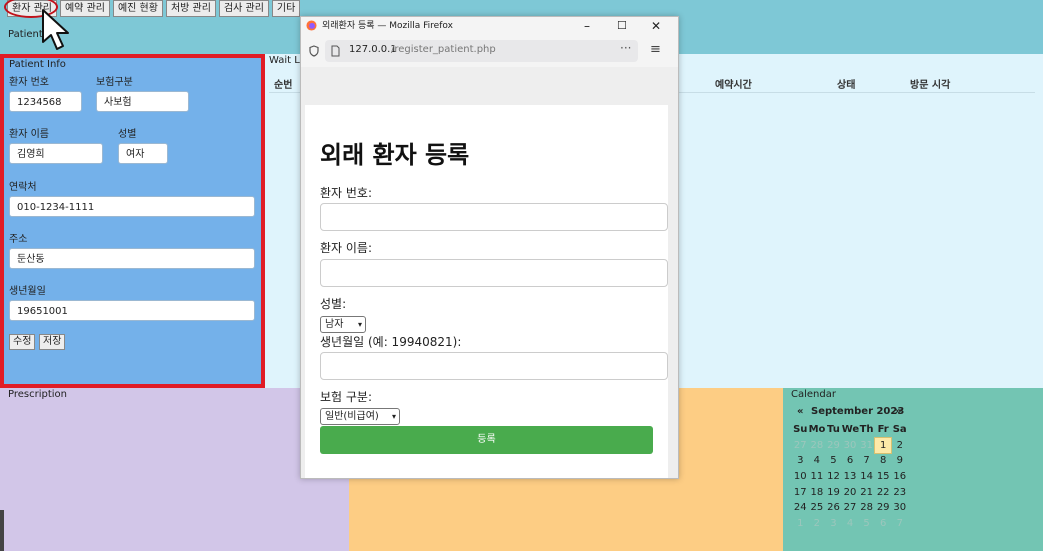  What do you see at coordinates (817, 493) in the screenshot?
I see `calendar-day: 18` at bounding box center [817, 493].